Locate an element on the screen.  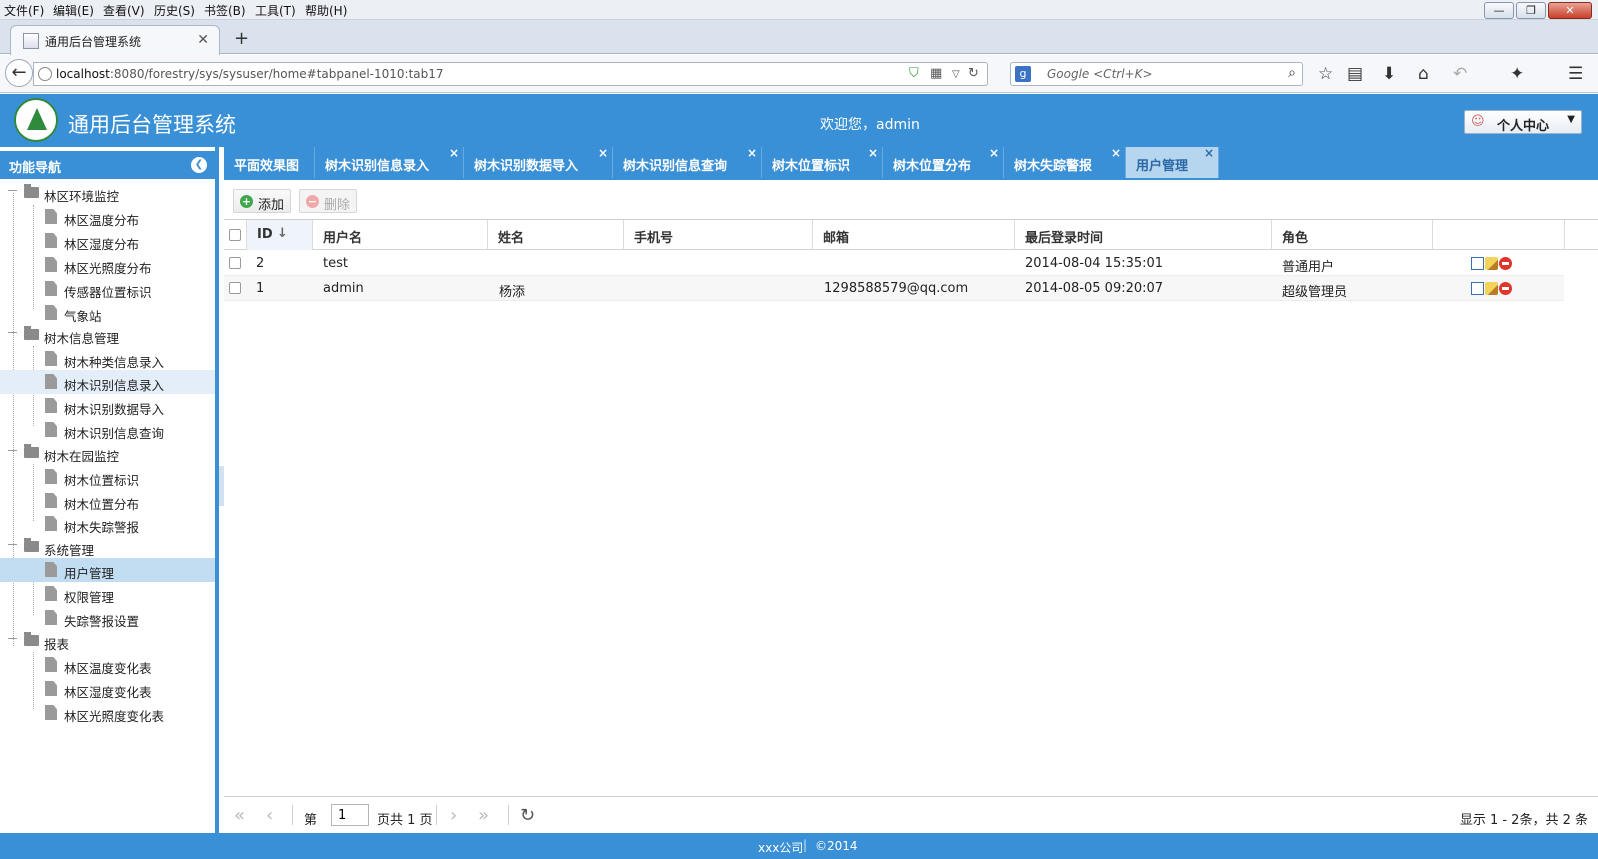
tab-info-query: 树木识别信息查询 × is located at coordinates (687, 162).